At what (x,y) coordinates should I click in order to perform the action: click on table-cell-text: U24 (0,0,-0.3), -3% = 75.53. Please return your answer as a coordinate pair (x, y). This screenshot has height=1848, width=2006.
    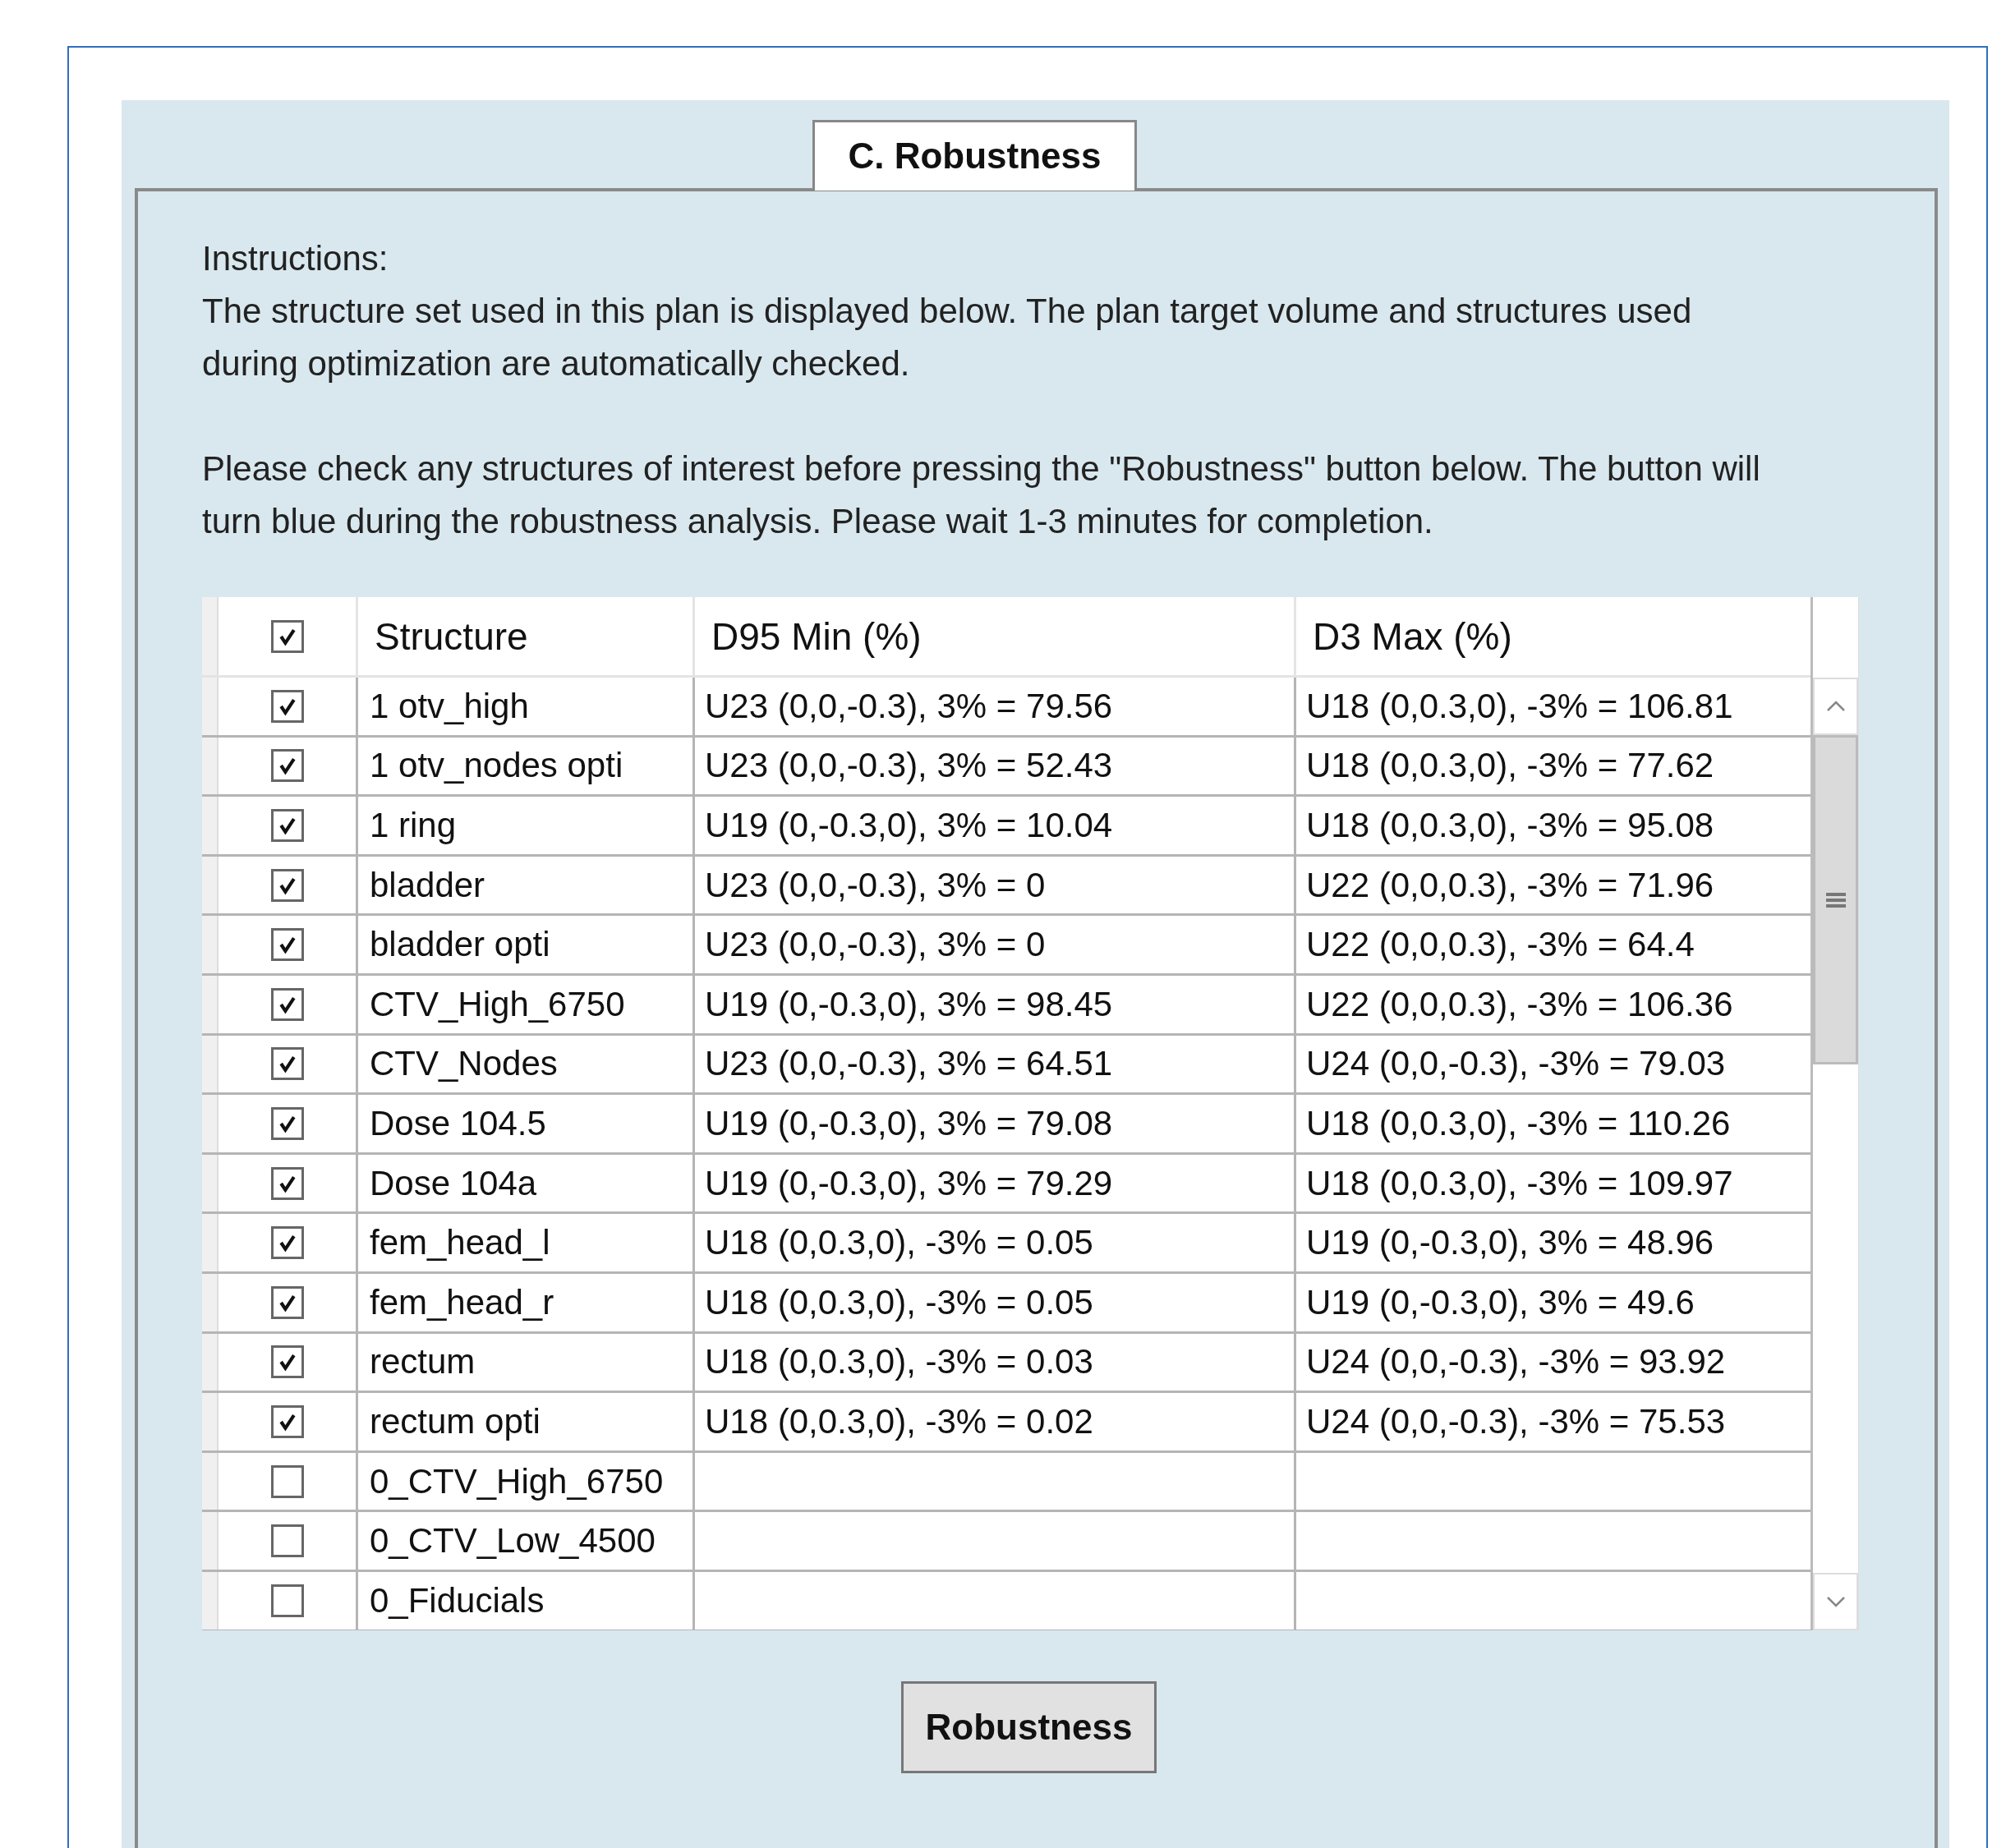
    Looking at the image, I should click on (1516, 1421).